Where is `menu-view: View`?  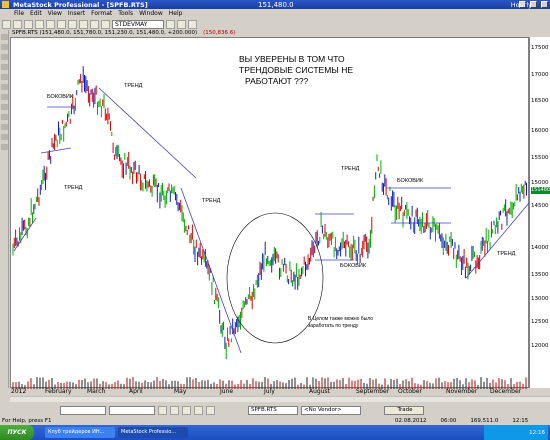
menu-view: View is located at coordinates (55, 13).